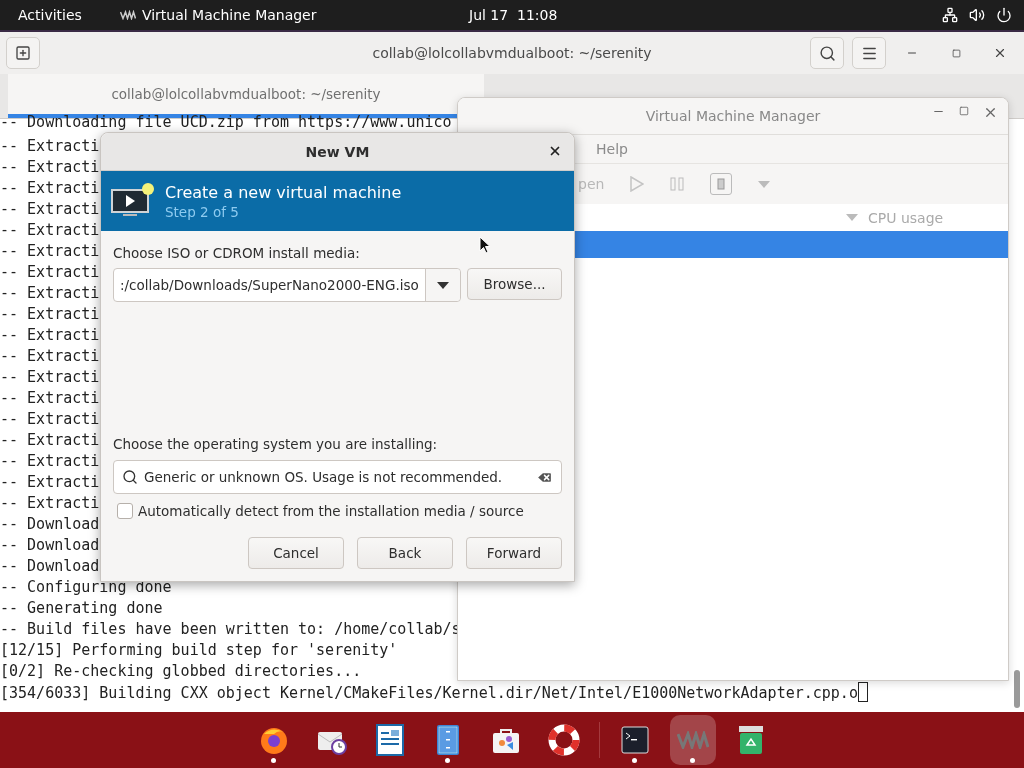  What do you see at coordinates (733, 116) in the screenshot?
I see `window-title: Virtual Machine Manager` at bounding box center [733, 116].